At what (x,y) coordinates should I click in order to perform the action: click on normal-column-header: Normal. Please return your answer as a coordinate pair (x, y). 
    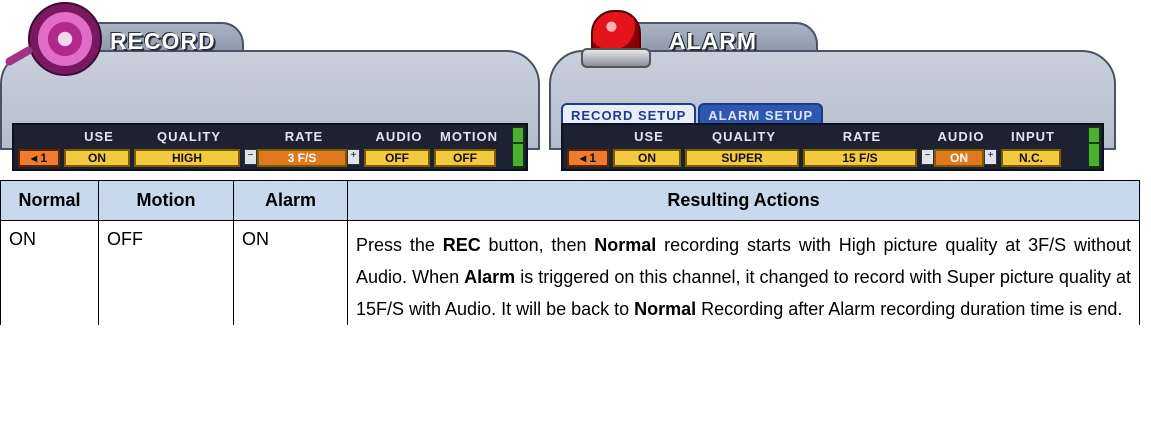
    Looking at the image, I should click on (49, 200).